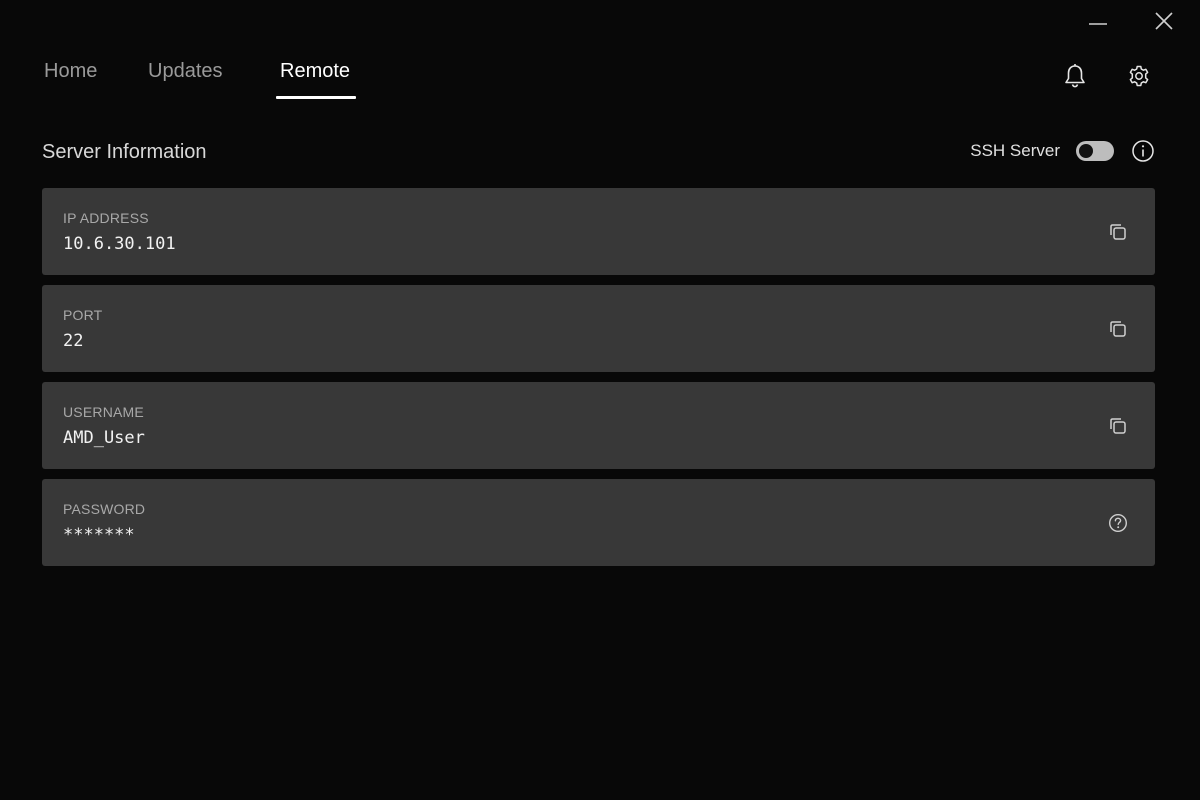  What do you see at coordinates (1131, 21) in the screenshot?
I see `window-controls` at bounding box center [1131, 21].